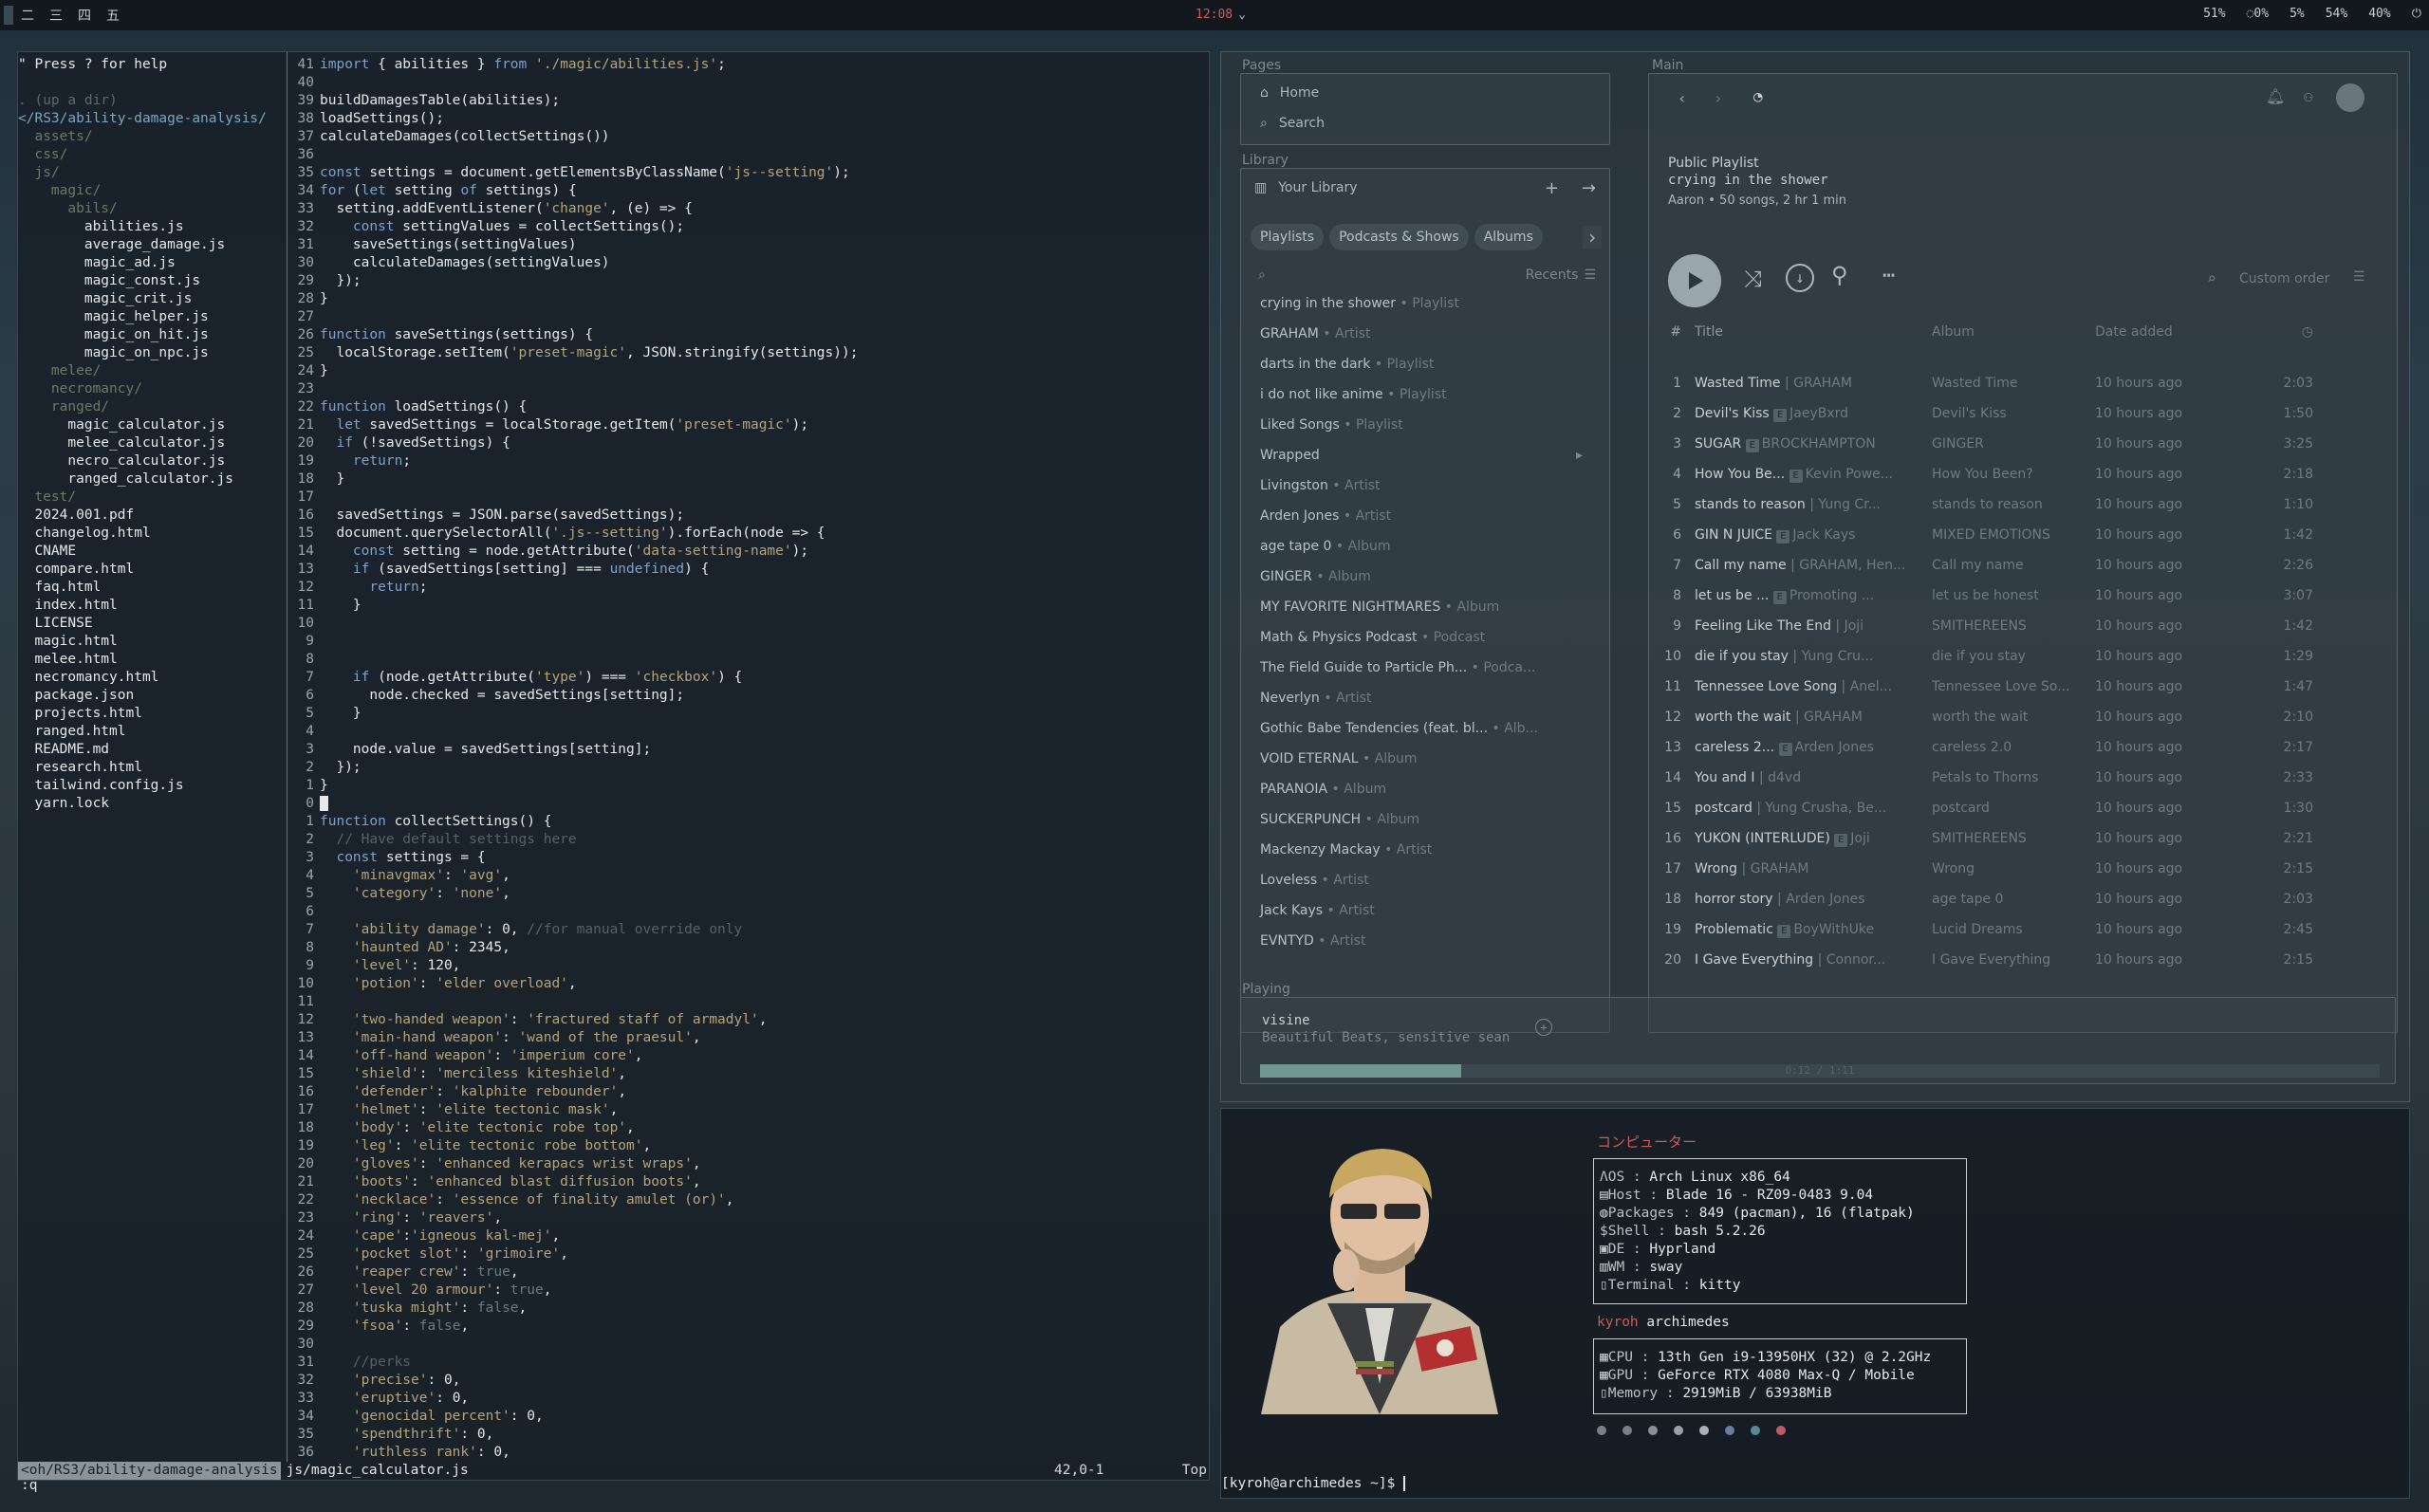 The width and height of the screenshot is (2429, 1512). I want to click on tree-entry: changelog.html, so click(152, 534).